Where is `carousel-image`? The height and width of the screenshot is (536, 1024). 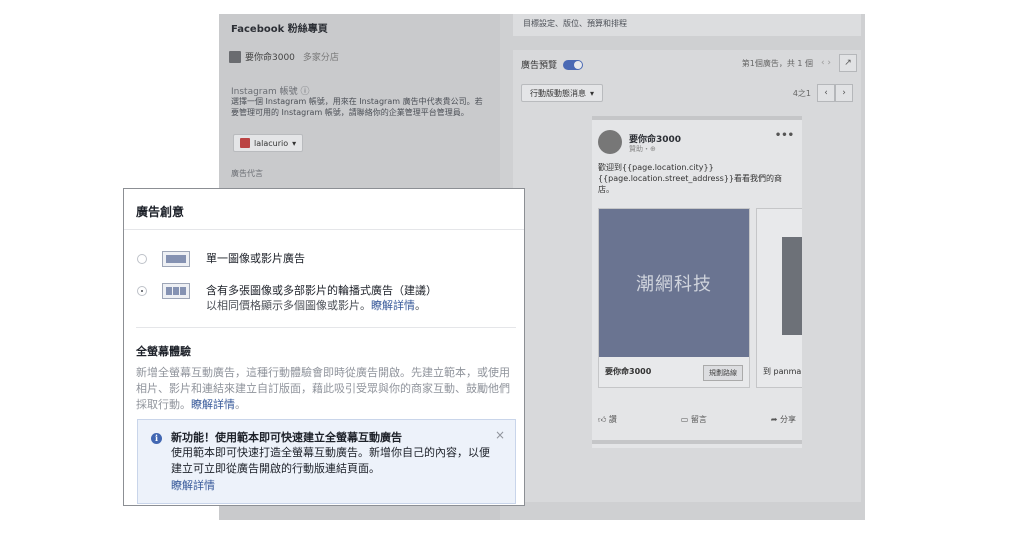 carousel-image is located at coordinates (792, 286).